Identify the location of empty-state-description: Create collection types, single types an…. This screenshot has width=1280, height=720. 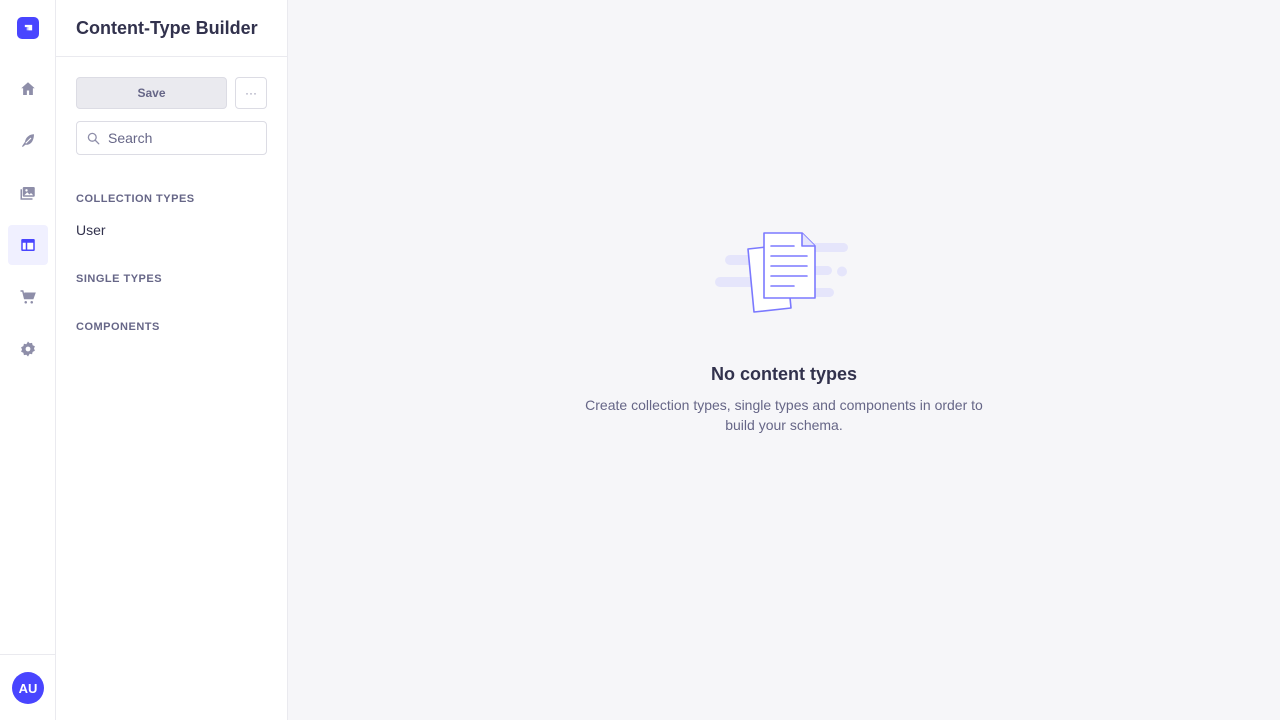
(784, 415).